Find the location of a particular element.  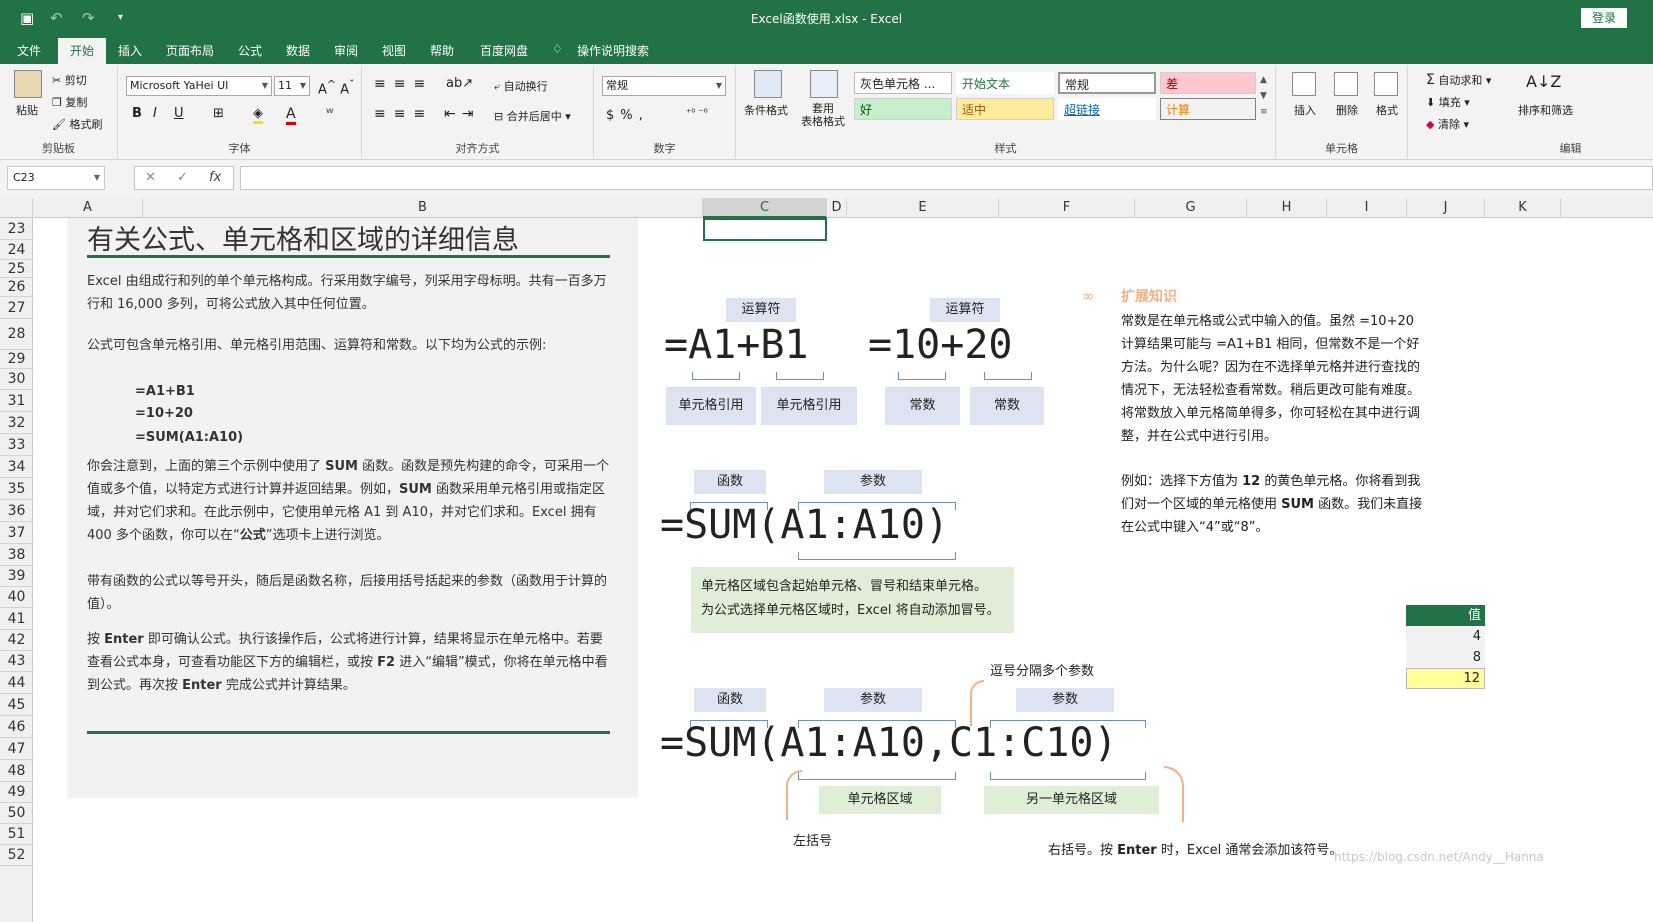

formula-input is located at coordinates (946, 178).